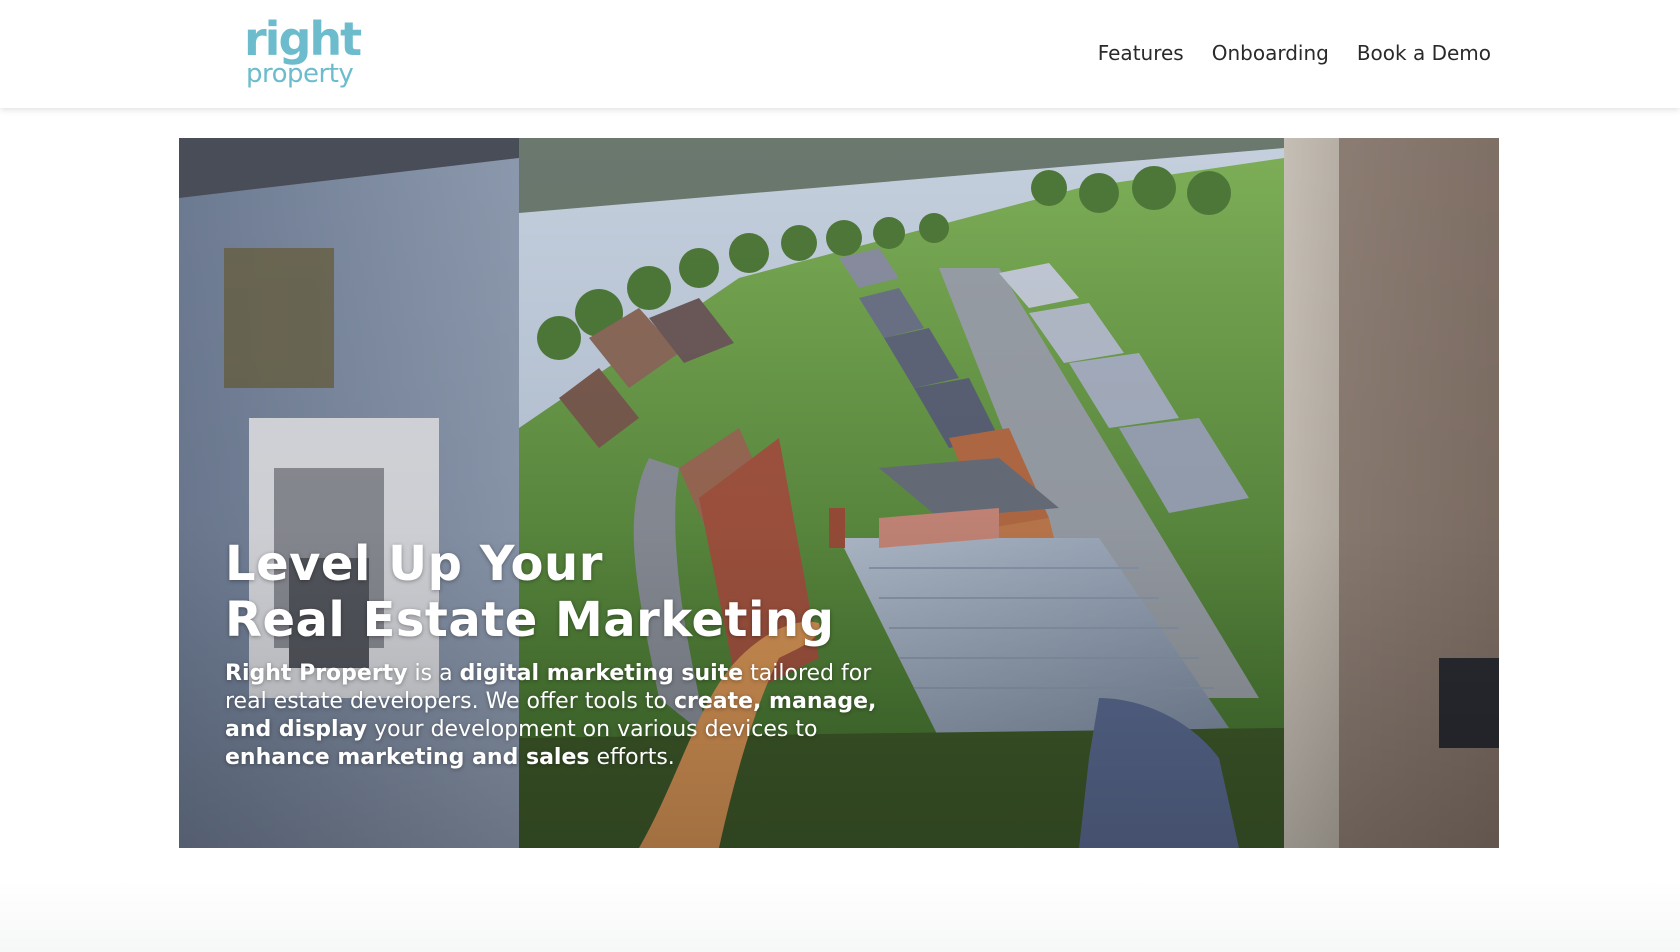 The width and height of the screenshot is (1680, 952). I want to click on nav-link-onboarding: Onboarding, so click(1270, 53).